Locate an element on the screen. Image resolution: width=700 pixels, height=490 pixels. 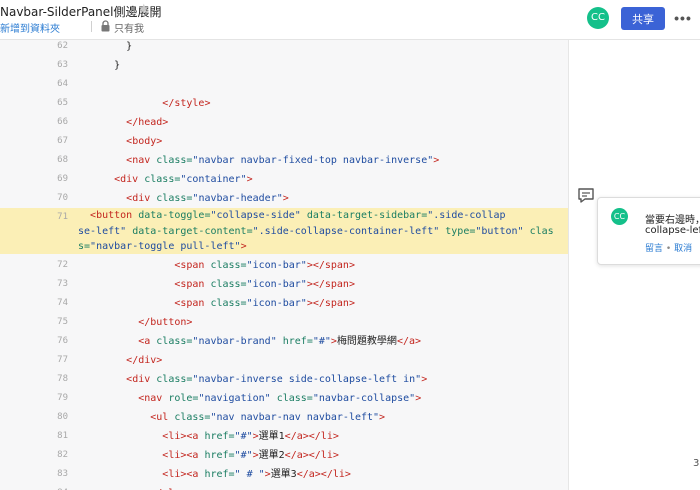
code-wrap-row: s="navbar-toggle pull-left"> is located at coordinates (316, 247).